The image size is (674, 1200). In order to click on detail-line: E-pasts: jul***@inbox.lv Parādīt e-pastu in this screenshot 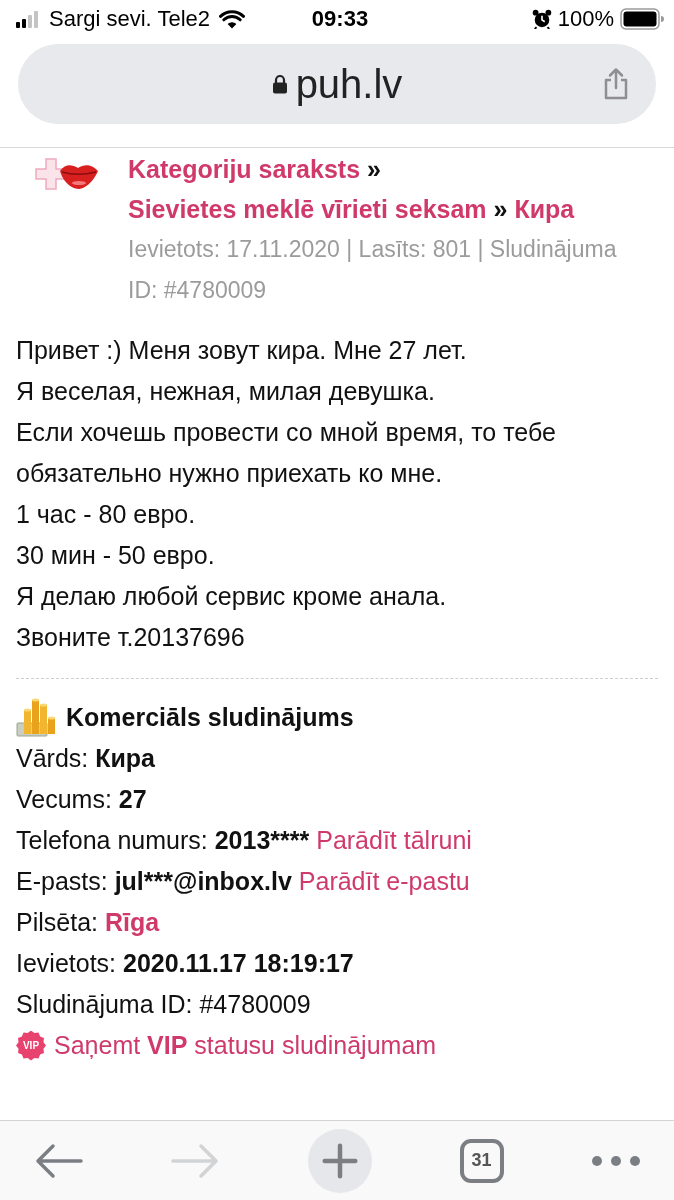, I will do `click(243, 881)`.